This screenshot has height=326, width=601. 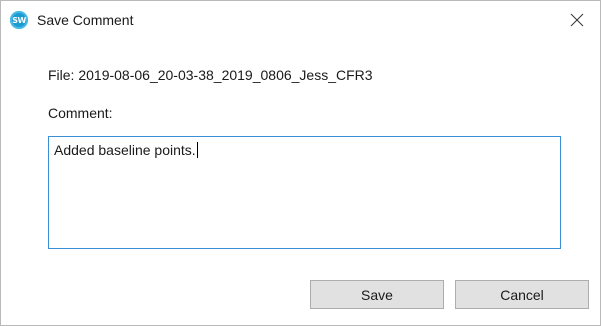 I want to click on save-button: Save, so click(x=377, y=294).